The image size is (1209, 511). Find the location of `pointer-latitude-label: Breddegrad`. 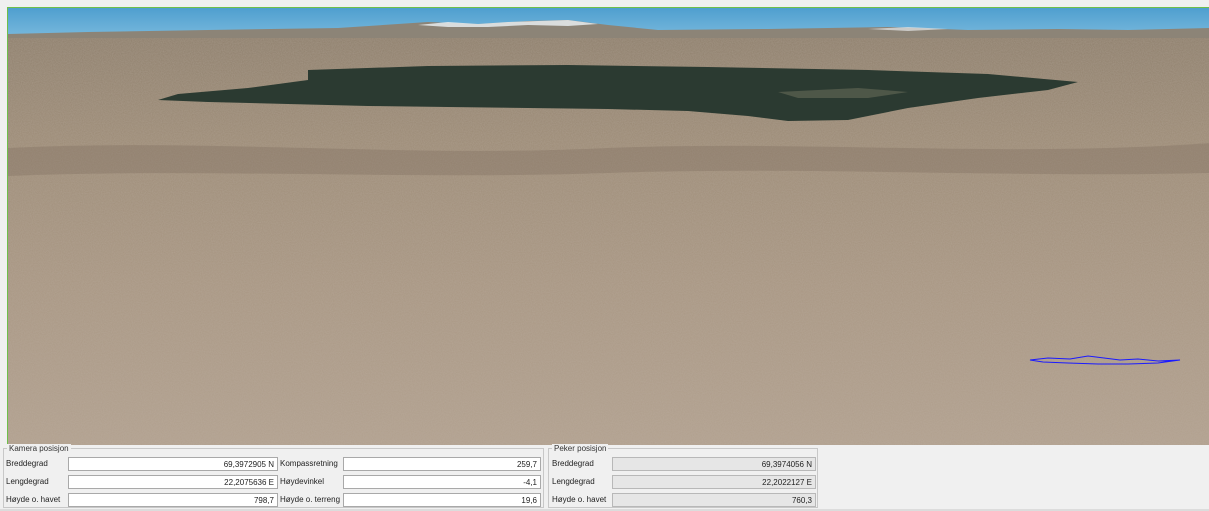

pointer-latitude-label: Breddegrad is located at coordinates (573, 463).